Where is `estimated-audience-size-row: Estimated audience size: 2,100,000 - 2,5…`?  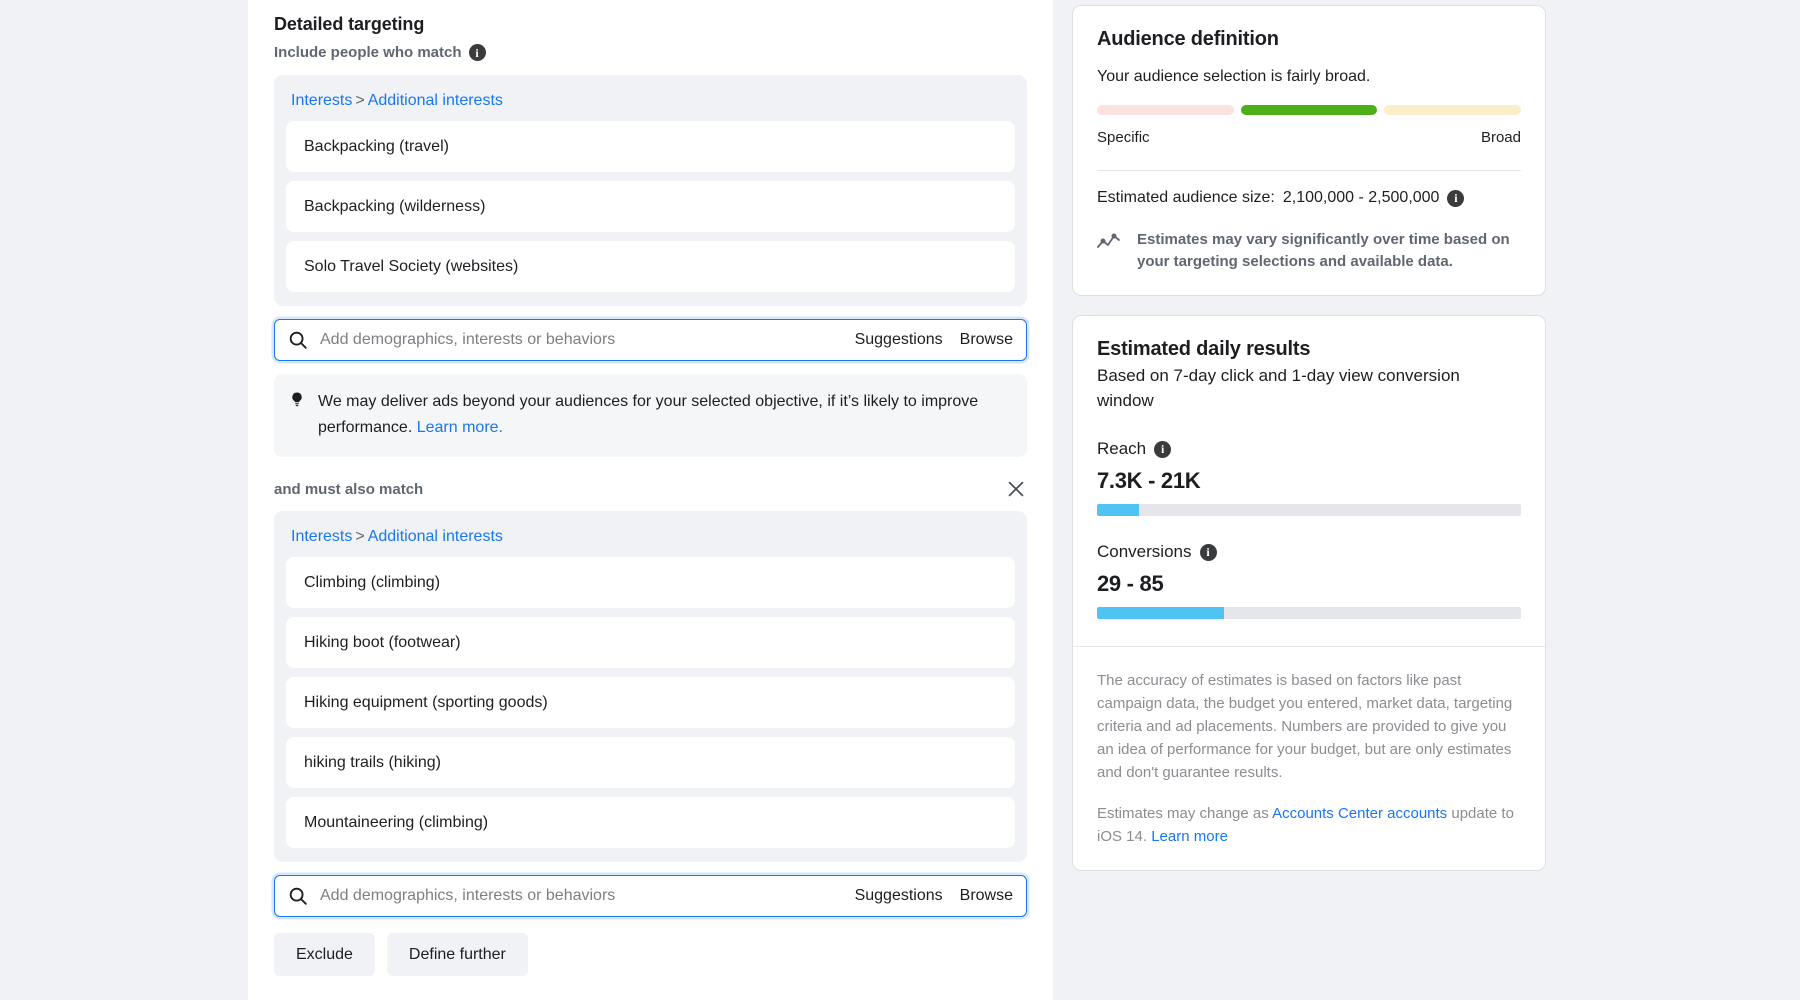
estimated-audience-size-row: Estimated audience size: 2,100,000 - 2,5… is located at coordinates (1309, 198).